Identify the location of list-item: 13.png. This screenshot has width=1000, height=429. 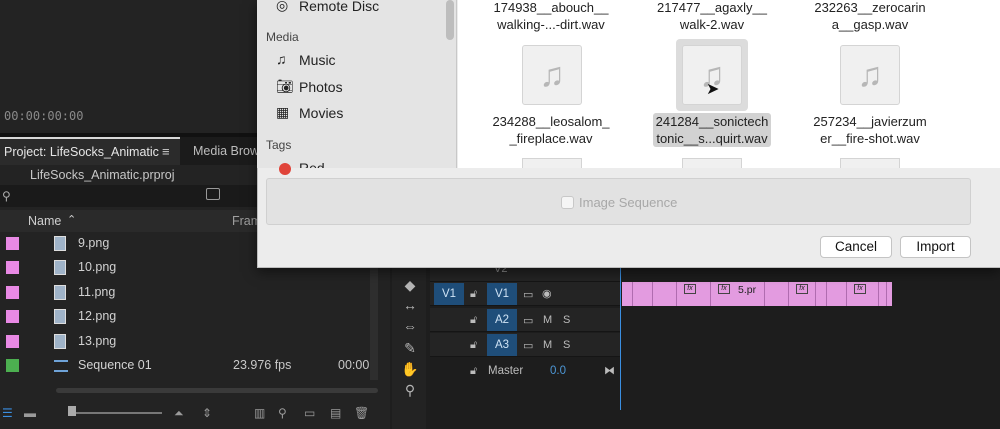
(190, 342).